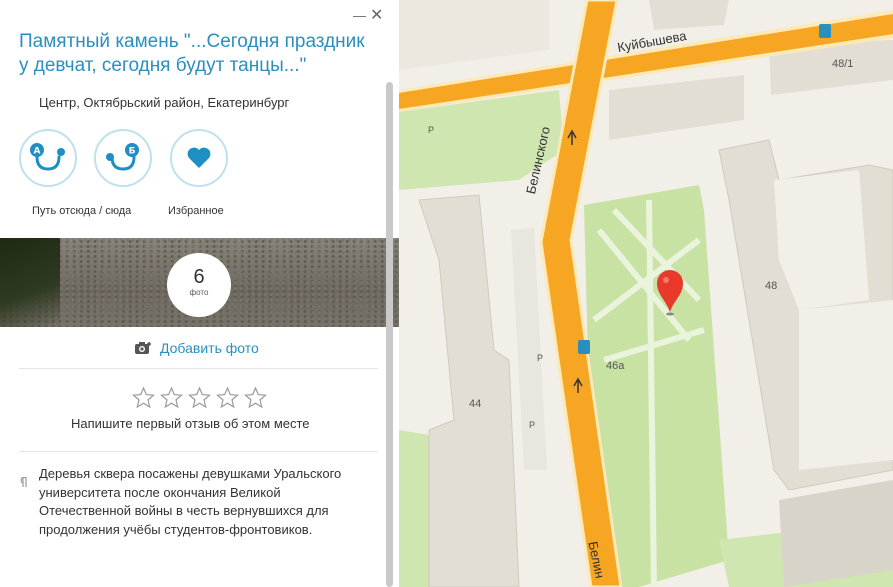 The height and width of the screenshot is (587, 893). I want to click on review-prompt: Напишите первый отзыв об этом месте, so click(190, 423).